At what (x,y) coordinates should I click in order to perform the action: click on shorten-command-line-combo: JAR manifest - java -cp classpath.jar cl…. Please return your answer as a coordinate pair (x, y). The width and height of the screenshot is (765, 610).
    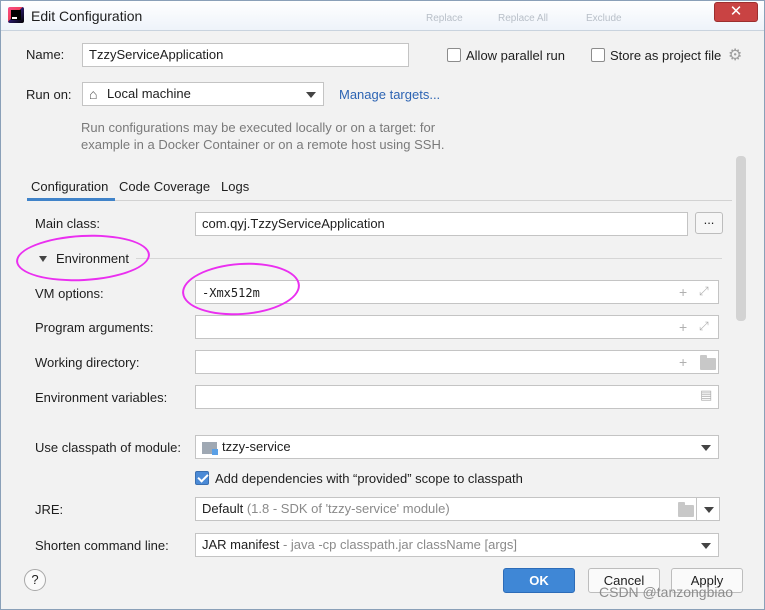
    Looking at the image, I should click on (457, 545).